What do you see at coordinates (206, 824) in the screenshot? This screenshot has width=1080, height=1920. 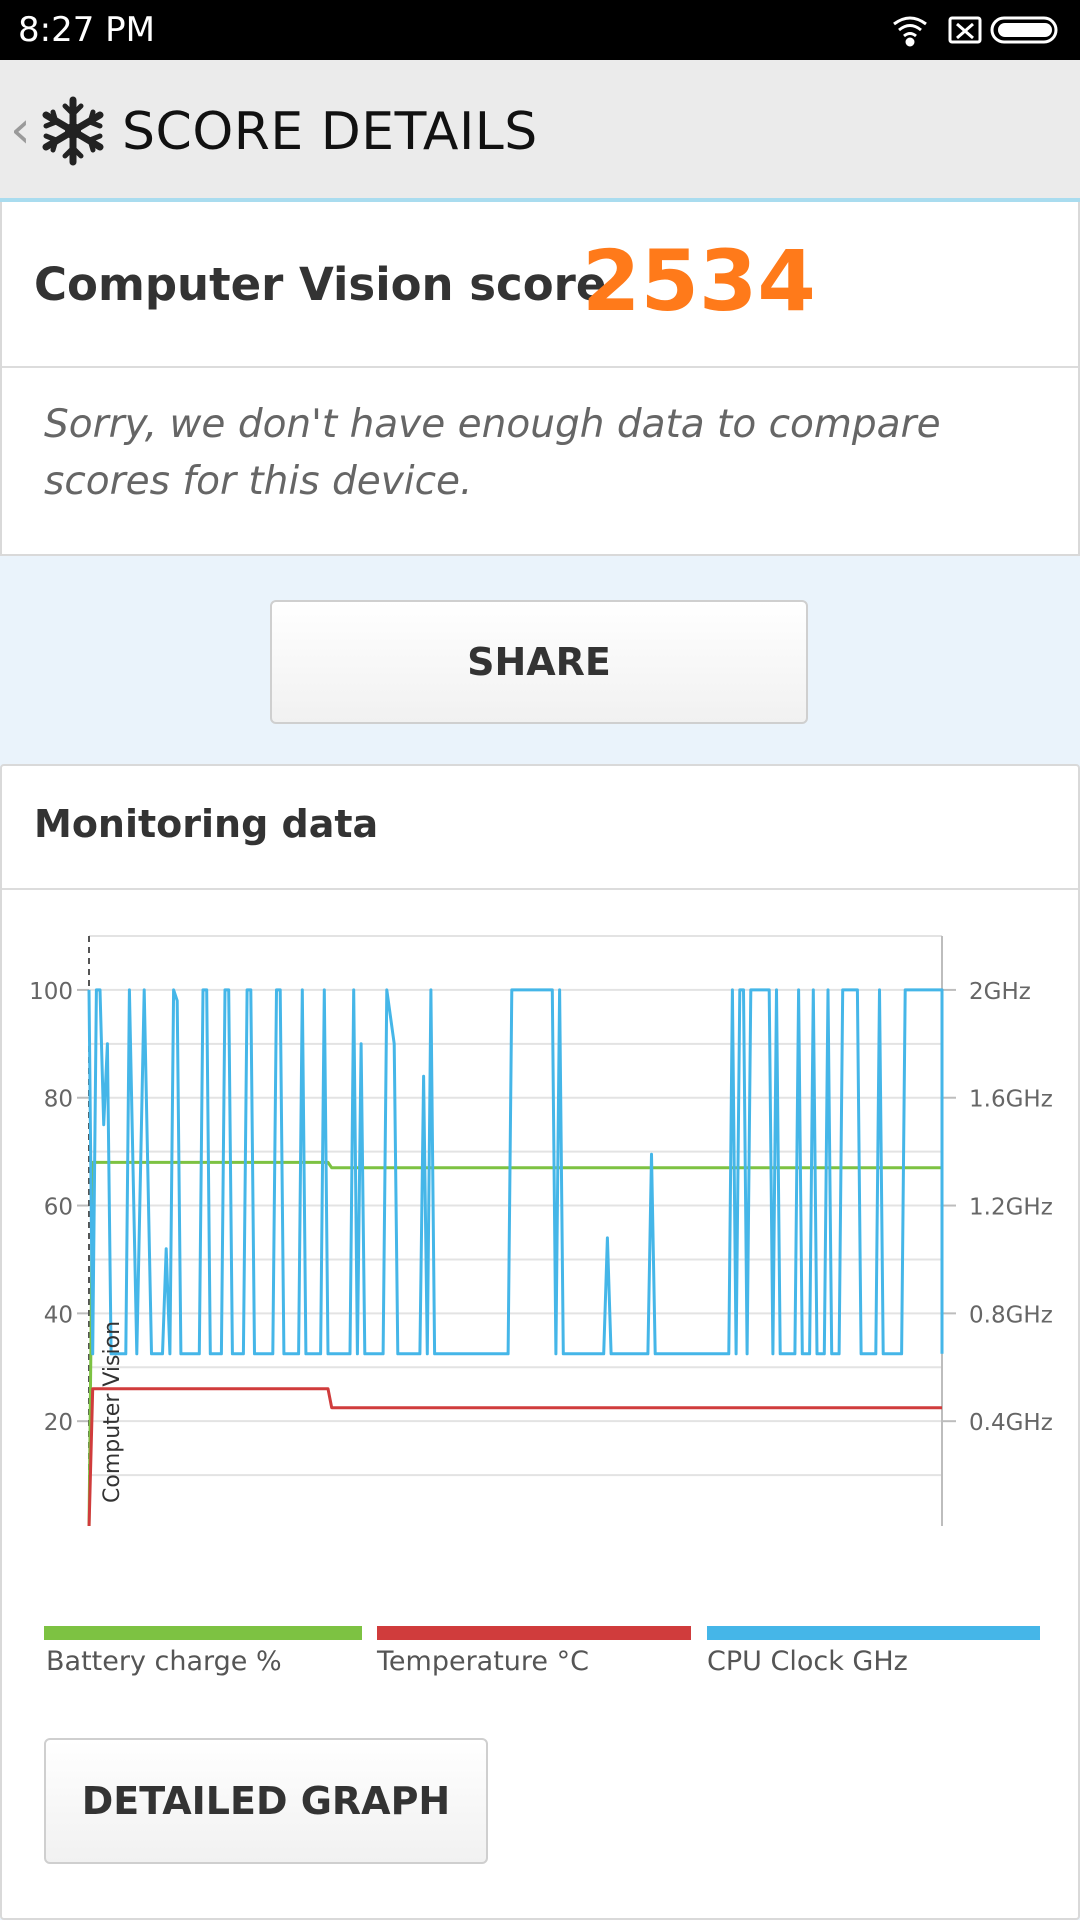 I see `monitoring-title: Monitoring data` at bounding box center [206, 824].